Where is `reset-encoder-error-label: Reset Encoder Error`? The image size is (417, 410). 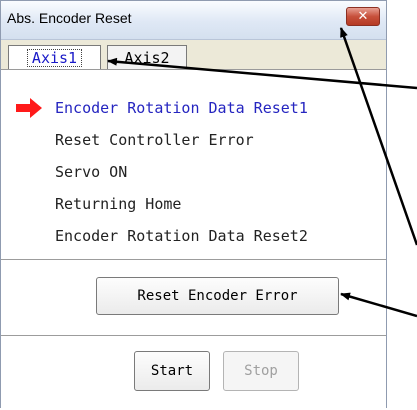 reset-encoder-error-label: Reset Encoder Error is located at coordinates (217, 296).